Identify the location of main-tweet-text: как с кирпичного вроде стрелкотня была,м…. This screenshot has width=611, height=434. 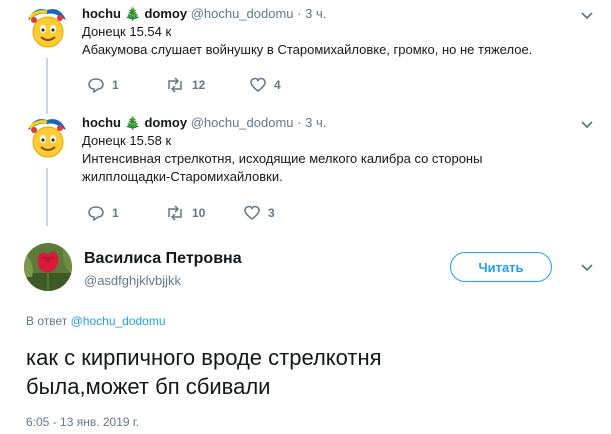
(204, 372).